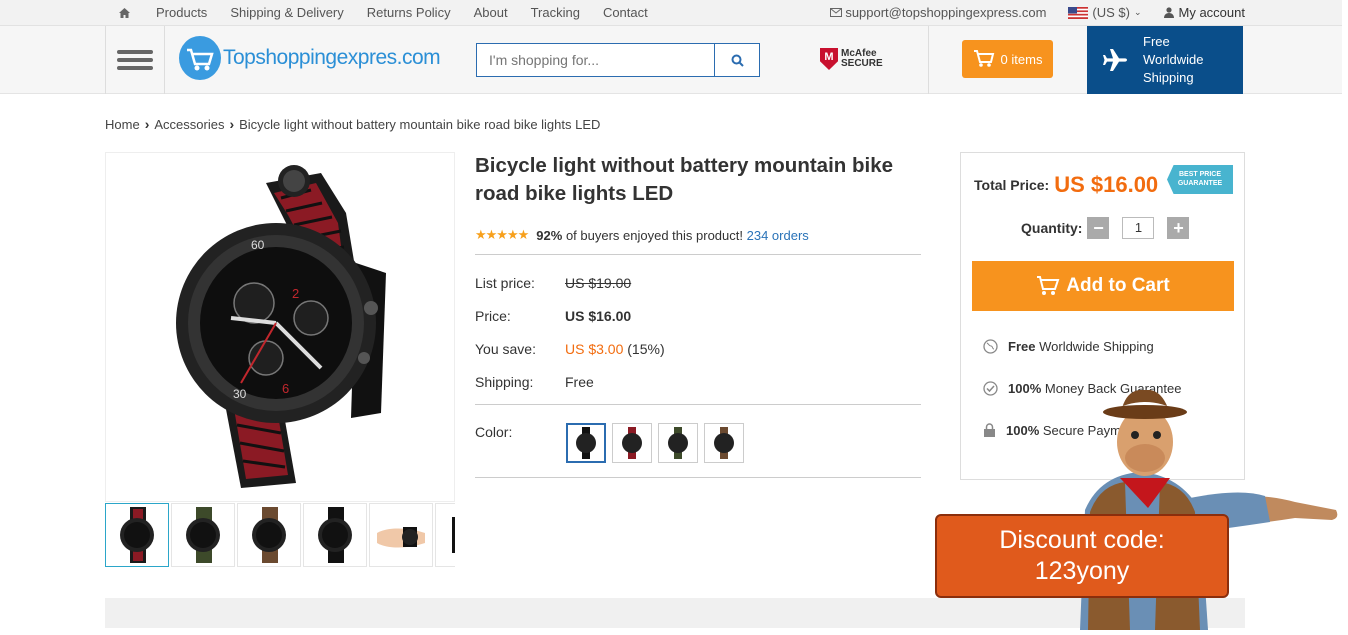 Image resolution: width=1348 pixels, height=635 pixels. I want to click on logo-text: Topshoppingexpres.com, so click(332, 57).